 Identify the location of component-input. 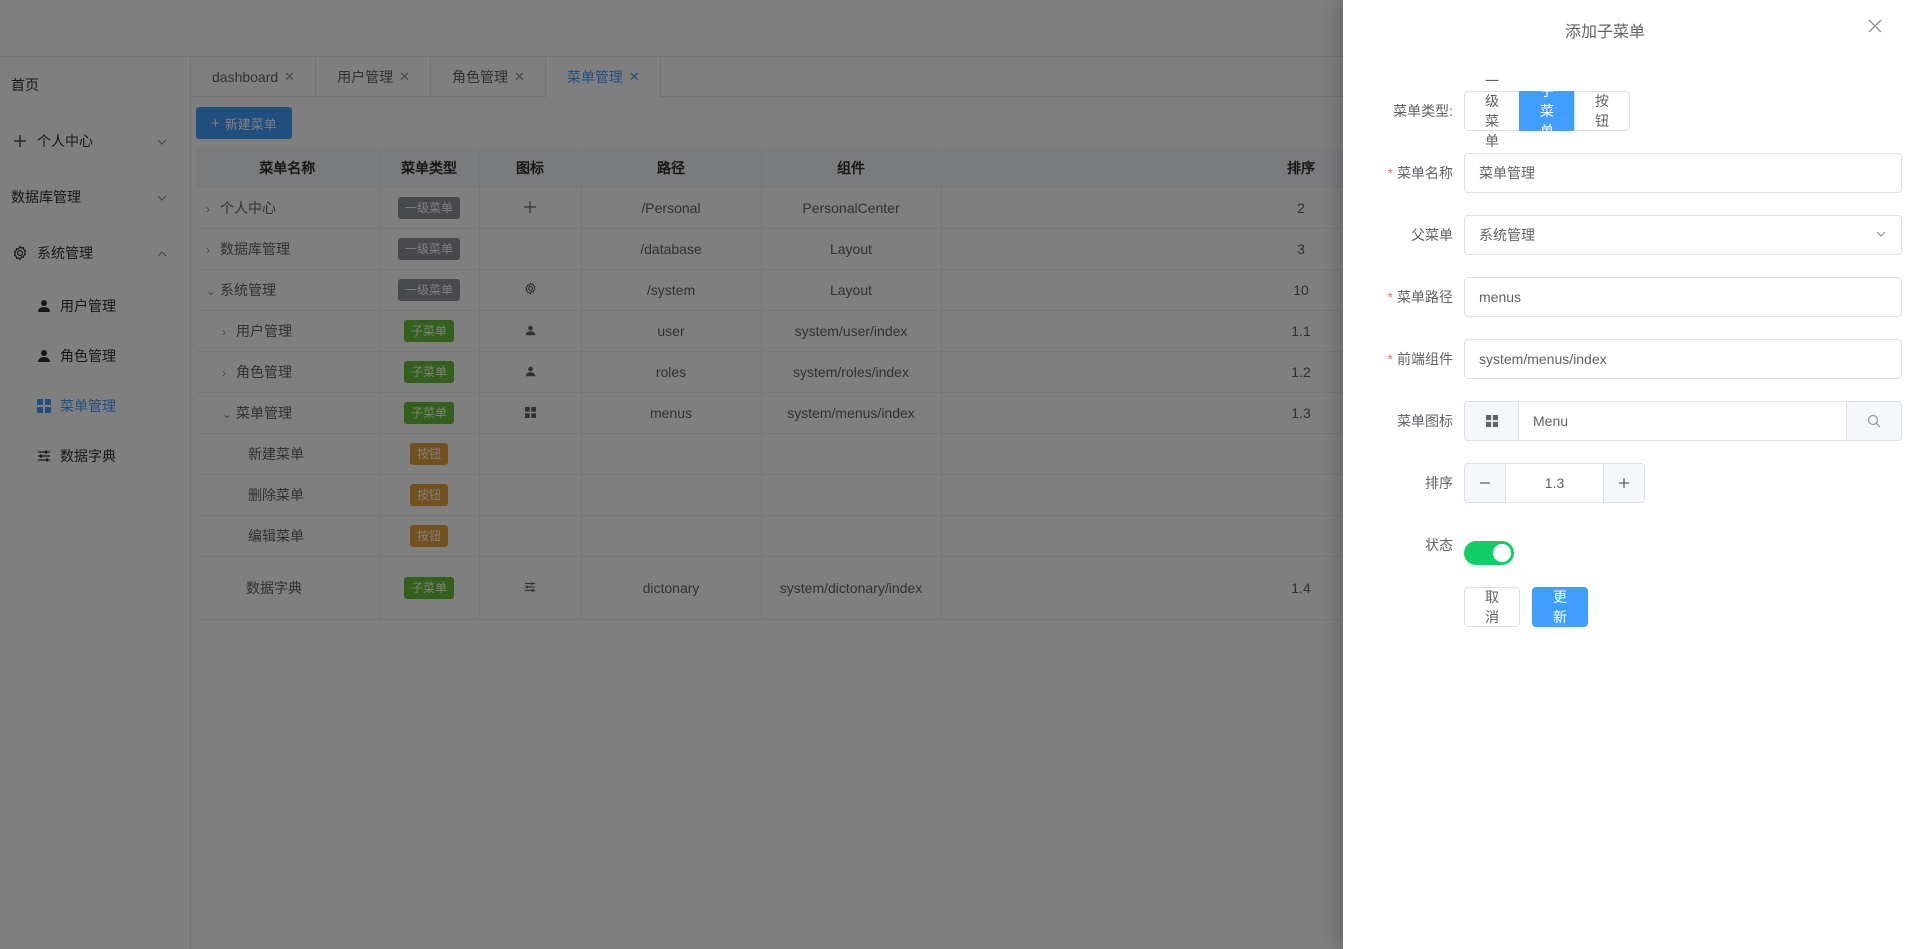
(1683, 359).